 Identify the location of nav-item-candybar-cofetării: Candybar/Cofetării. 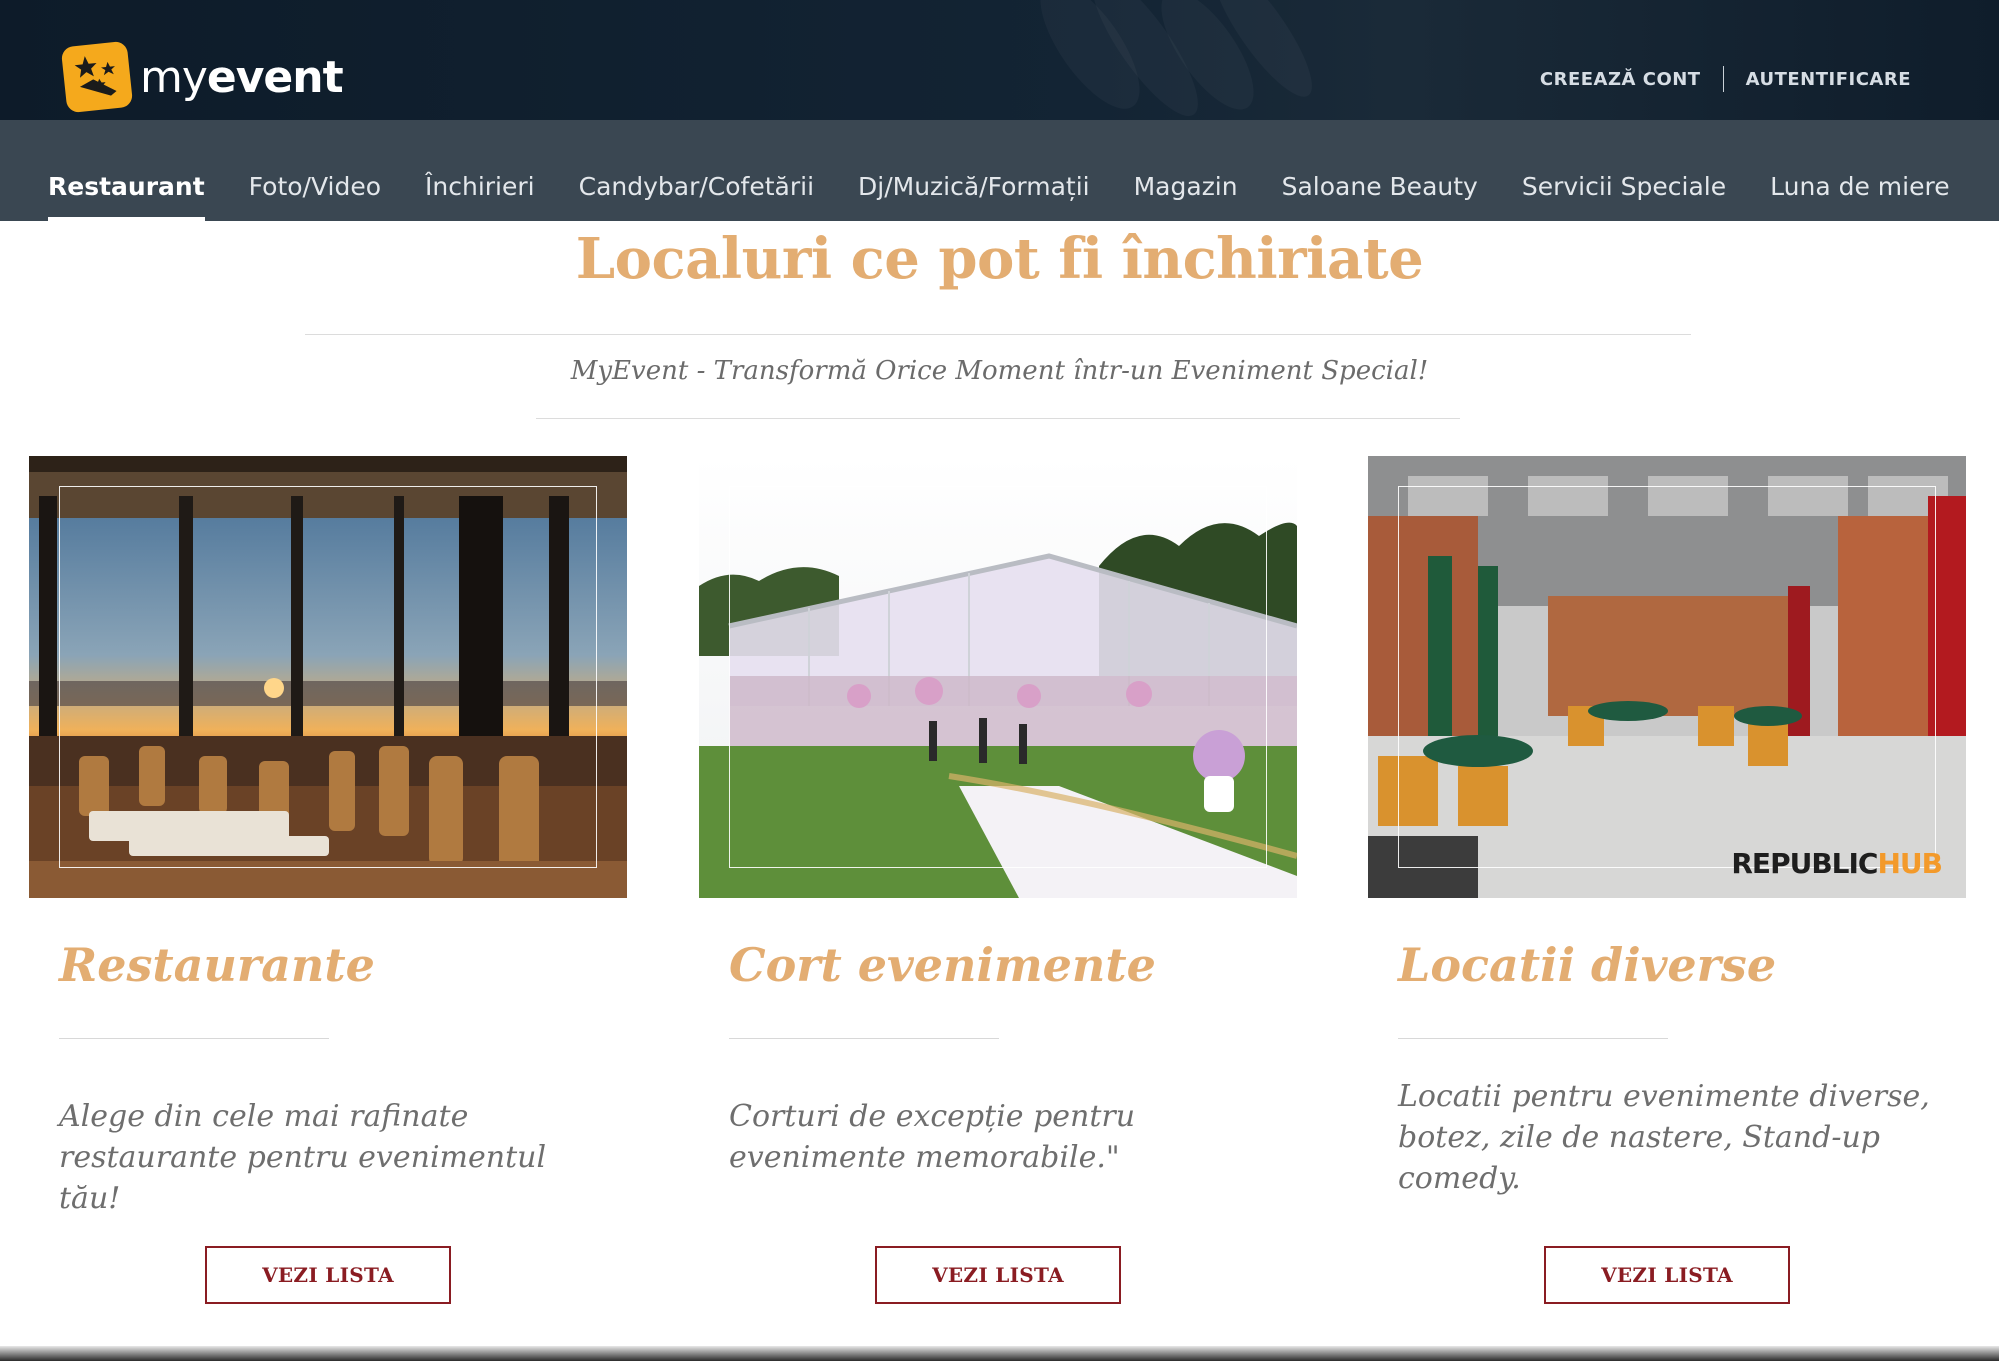
(696, 196).